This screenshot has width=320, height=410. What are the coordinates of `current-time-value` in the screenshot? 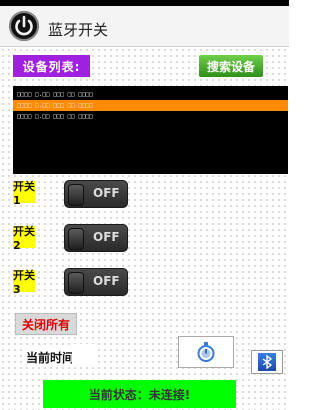 It's located at (84, 355).